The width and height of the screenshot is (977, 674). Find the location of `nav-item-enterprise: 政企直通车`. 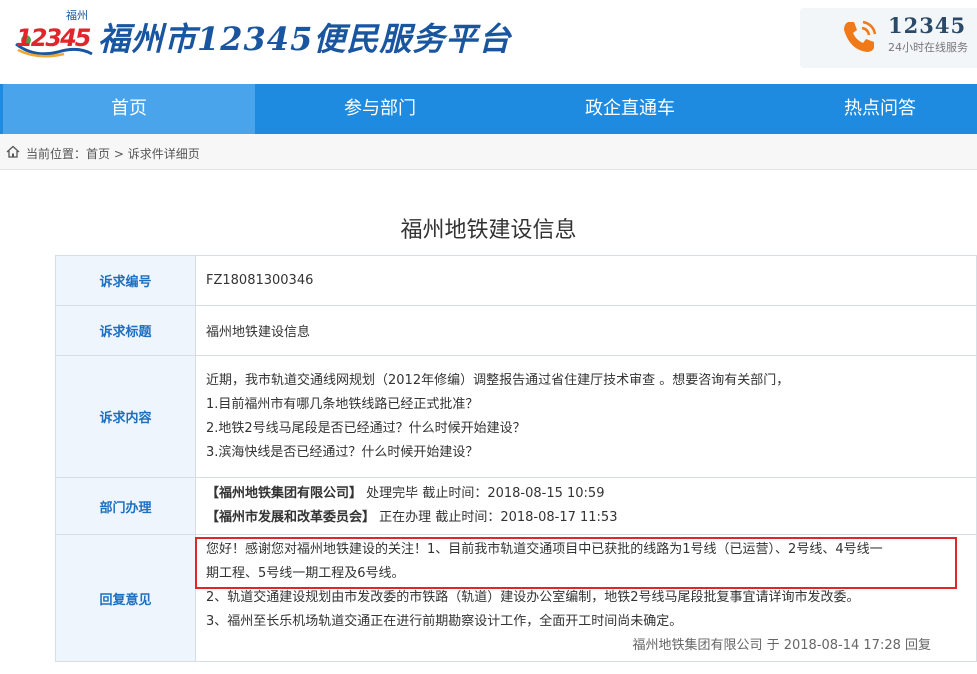

nav-item-enterprise: 政企直通车 is located at coordinates (630, 109).